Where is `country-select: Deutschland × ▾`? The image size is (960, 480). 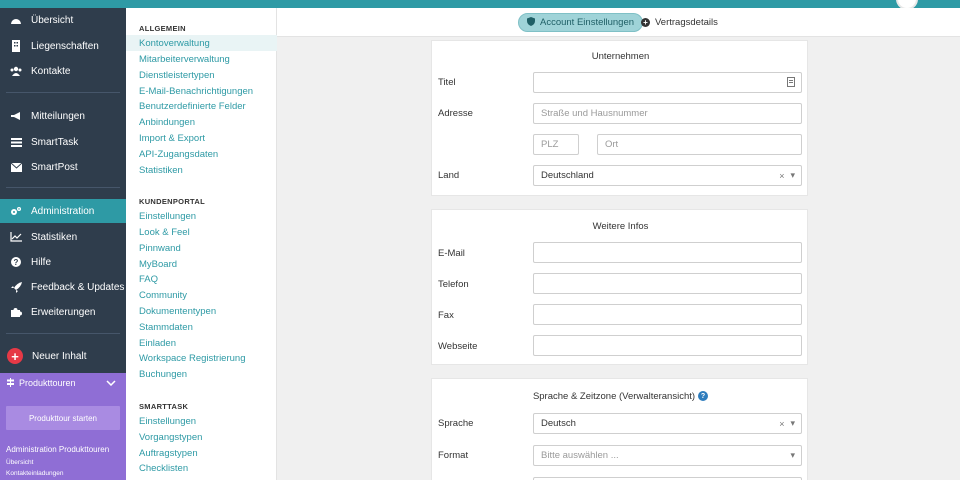 country-select: Deutschland × ▾ is located at coordinates (667, 175).